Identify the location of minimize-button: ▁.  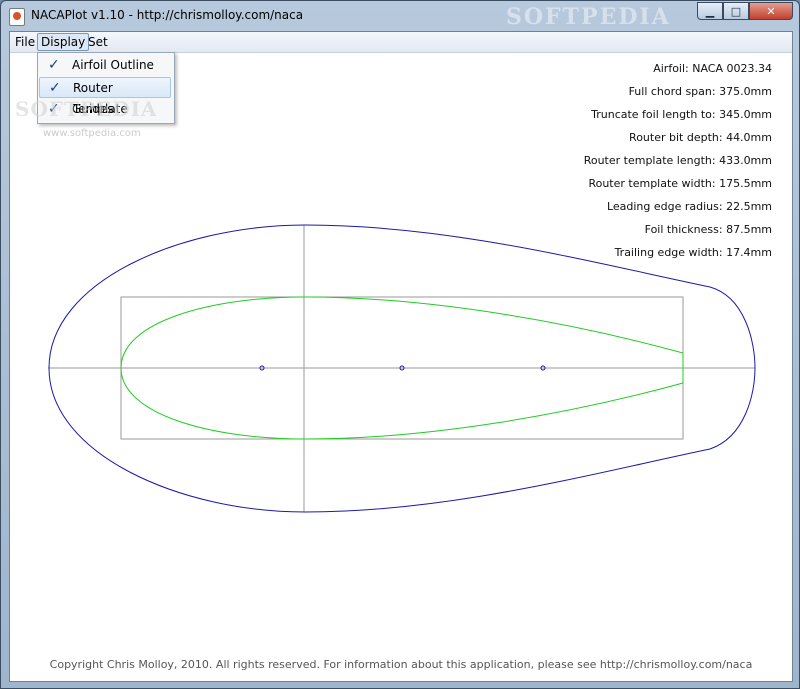
(710, 11).